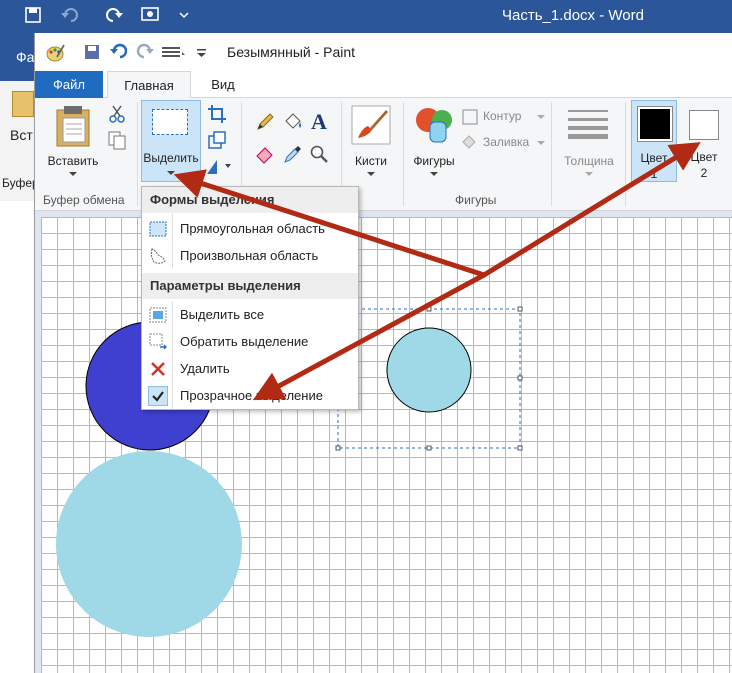  Describe the element at coordinates (205, 368) in the screenshot. I see `menu-item-label: Удалить` at that location.